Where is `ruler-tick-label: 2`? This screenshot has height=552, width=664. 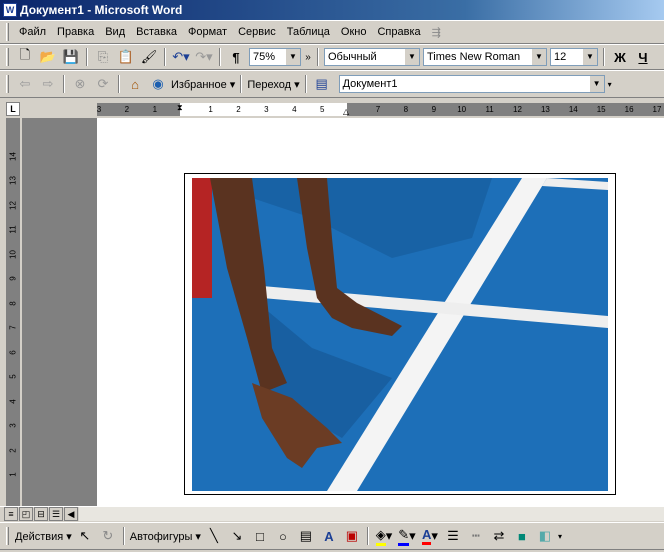
ruler-tick-label: 2 is located at coordinates (238, 109).